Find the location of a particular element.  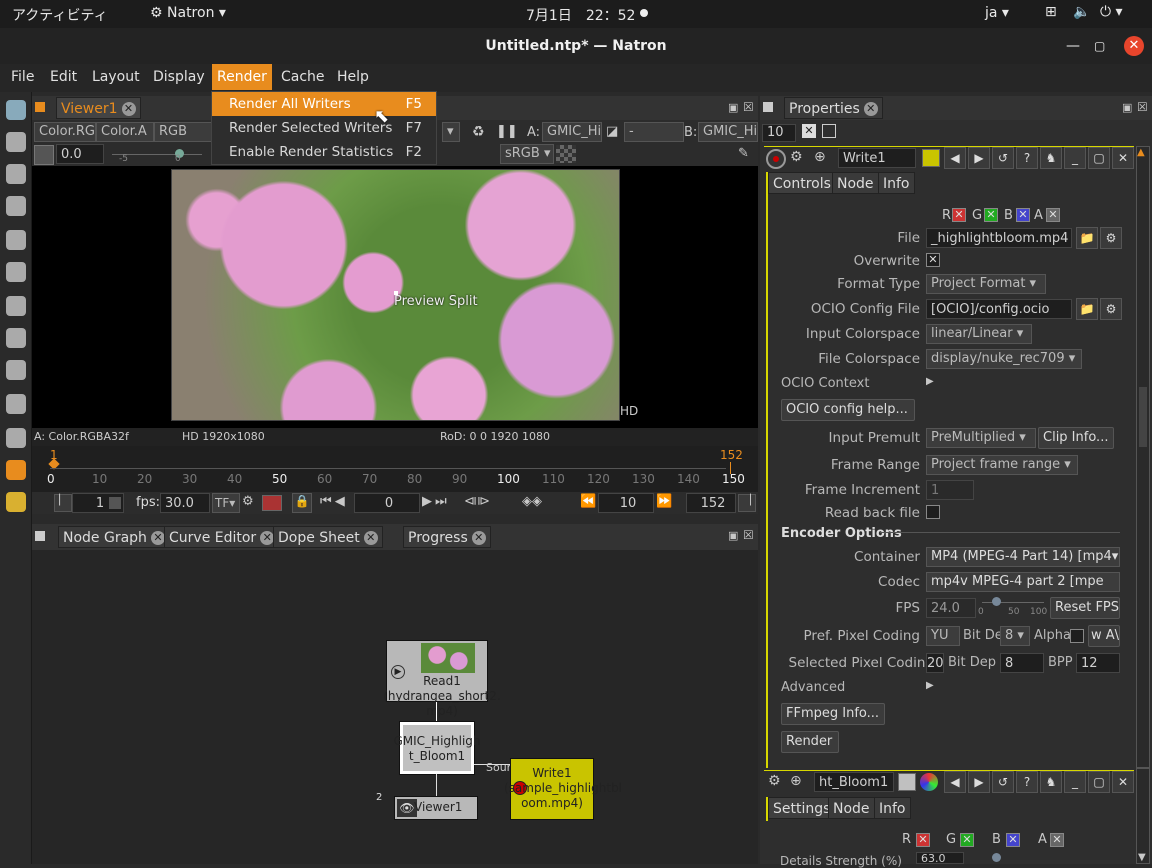

pause-icon: ❚❚ is located at coordinates (507, 131).